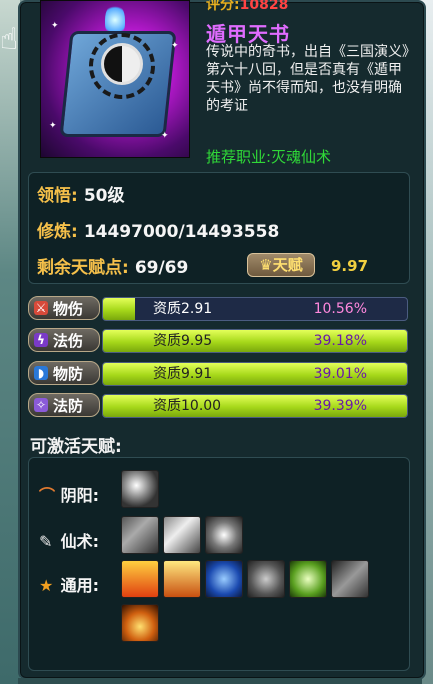 The height and width of the screenshot is (684, 433). I want to click on stat-bar: 资质10.00 39.39%, so click(255, 406).